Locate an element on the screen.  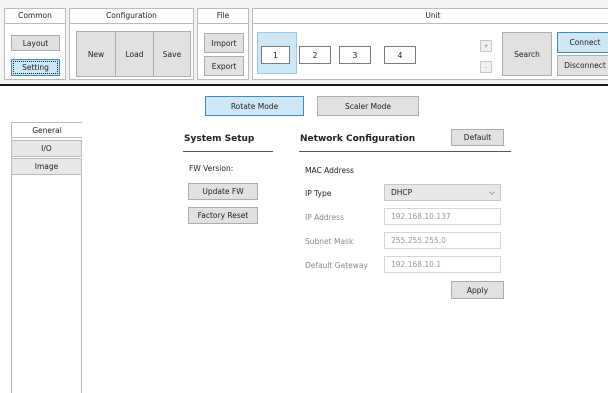
subnet-mask-field: 255.255.255.0 is located at coordinates (442, 240).